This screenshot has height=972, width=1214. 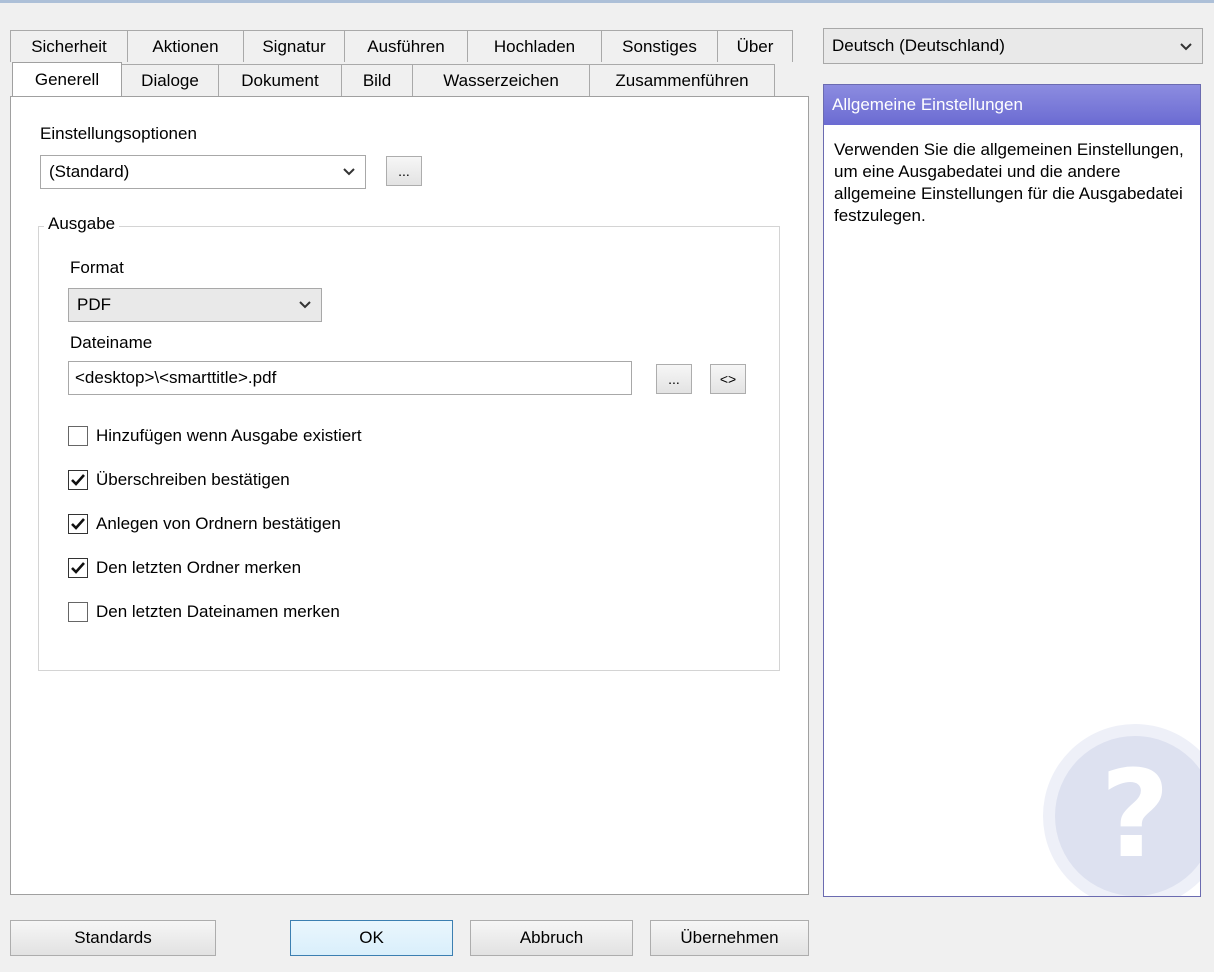 I want to click on button-label: Abbruch, so click(x=551, y=937).